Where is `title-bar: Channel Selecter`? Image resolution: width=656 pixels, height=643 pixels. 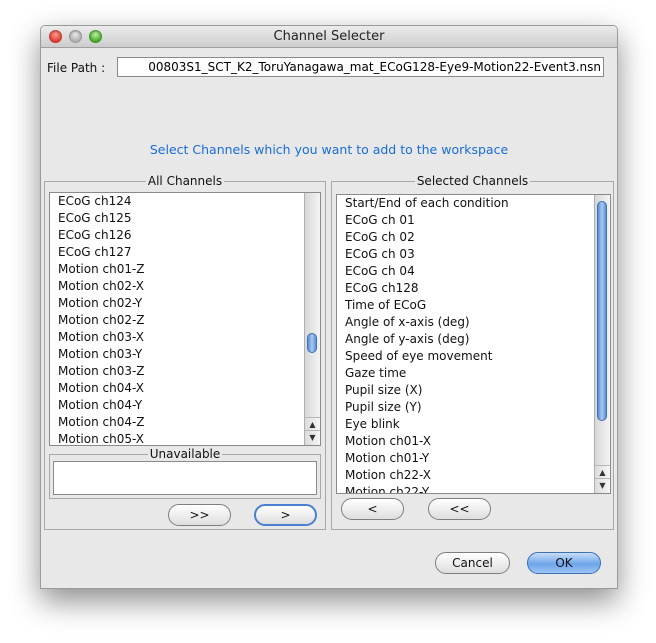 title-bar: Channel Selecter is located at coordinates (329, 37).